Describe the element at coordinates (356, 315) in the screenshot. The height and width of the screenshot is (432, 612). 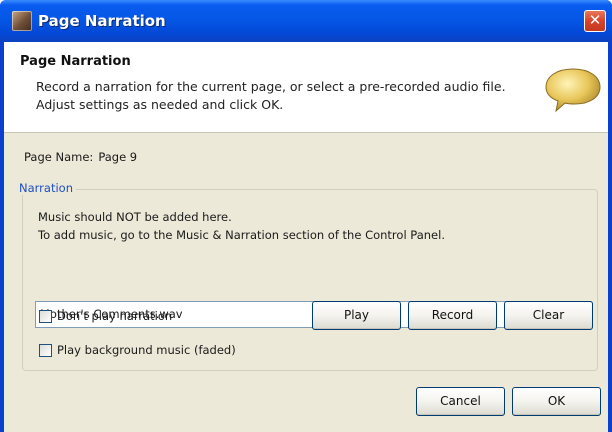
I see `play-button: Play` at that location.